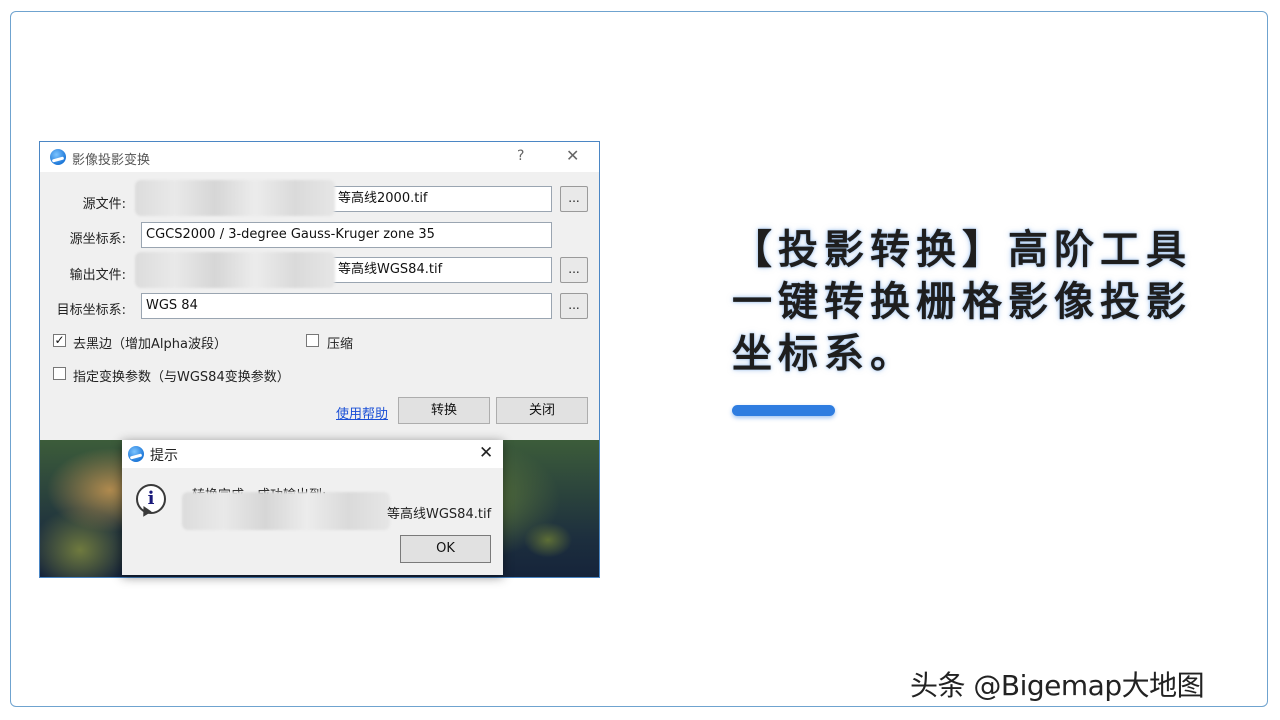  Describe the element at coordinates (444, 410) in the screenshot. I see `convert-button: 转换` at that location.